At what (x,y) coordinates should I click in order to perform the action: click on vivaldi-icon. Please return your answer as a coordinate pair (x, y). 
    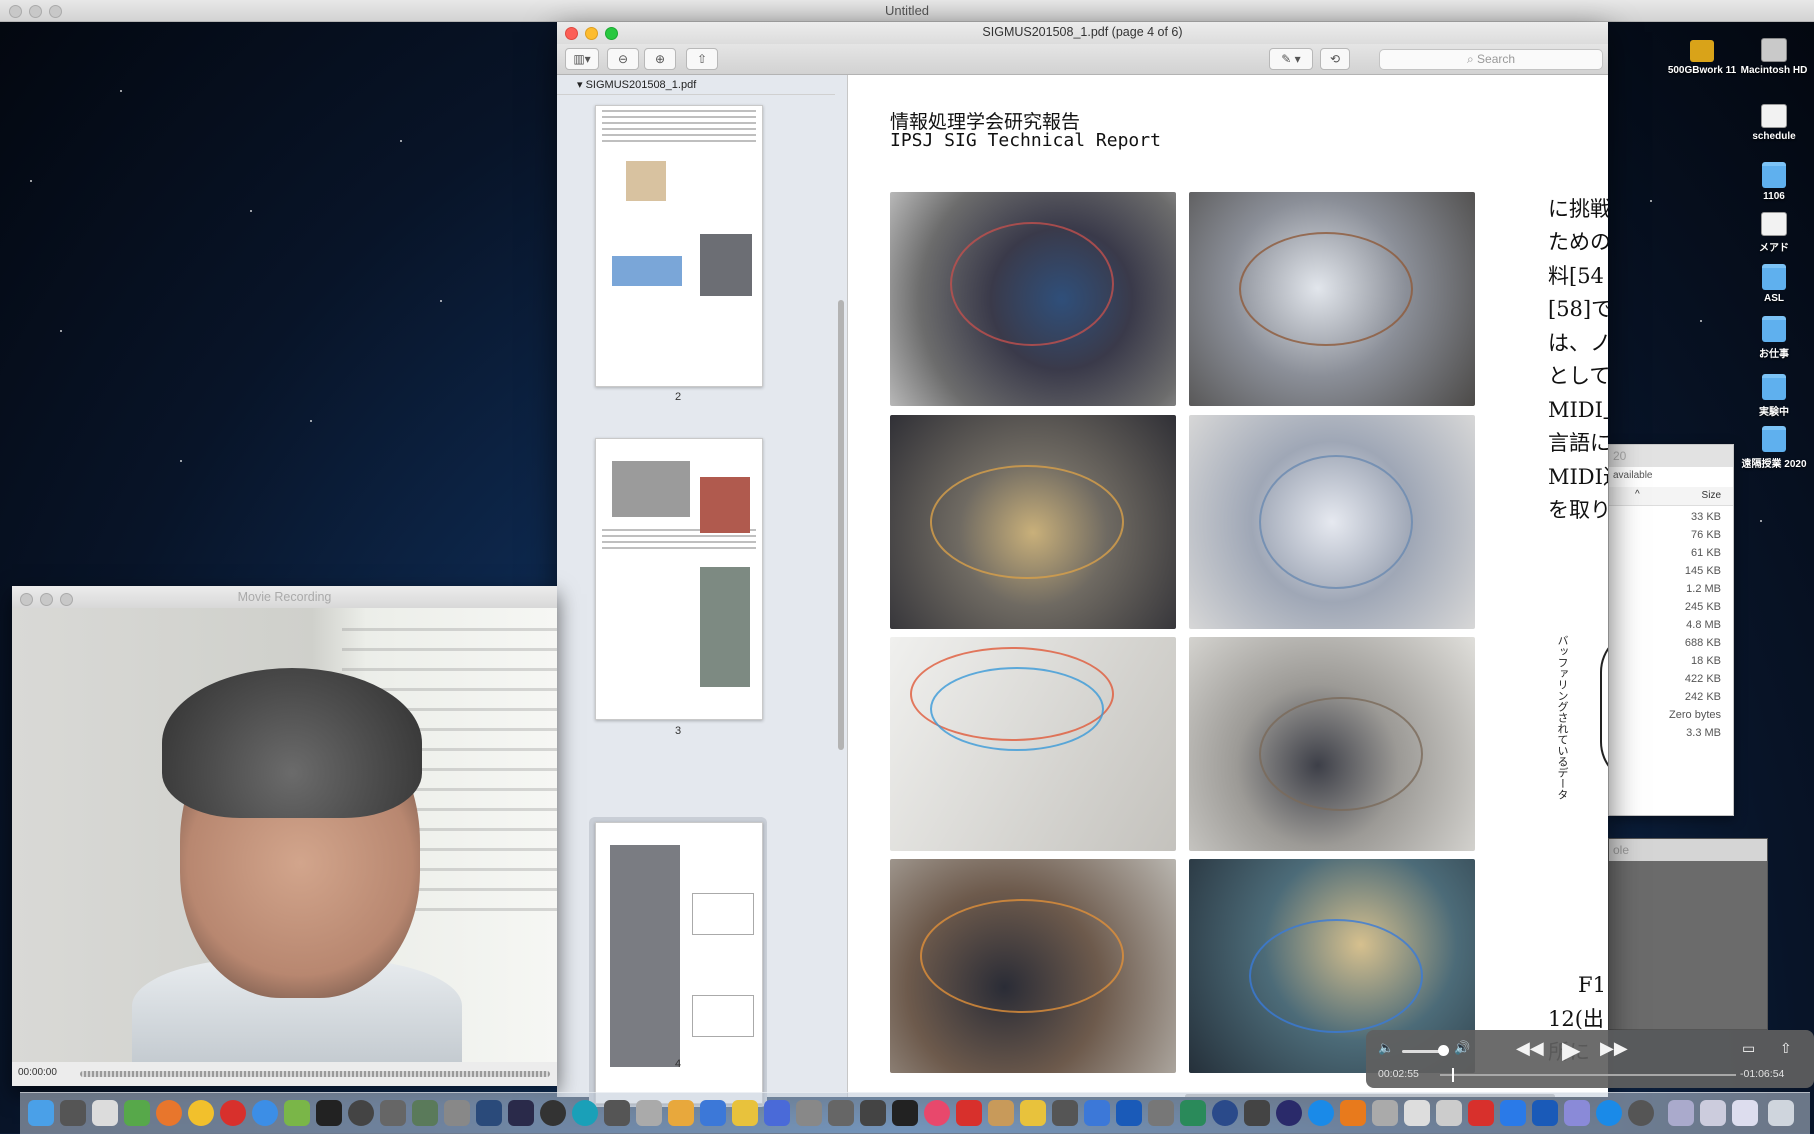
    Looking at the image, I should click on (233, 1113).